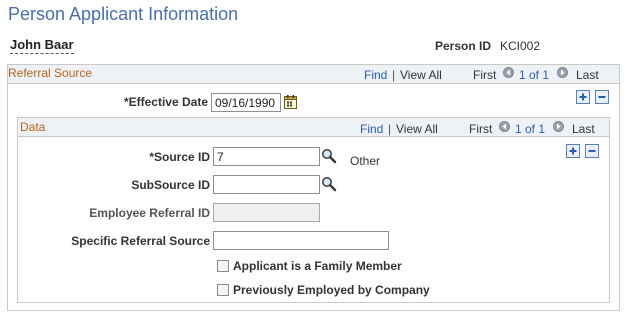 This screenshot has width=627, height=318. What do you see at coordinates (587, 75) in the screenshot?
I see `referral-last-label: Last` at bounding box center [587, 75].